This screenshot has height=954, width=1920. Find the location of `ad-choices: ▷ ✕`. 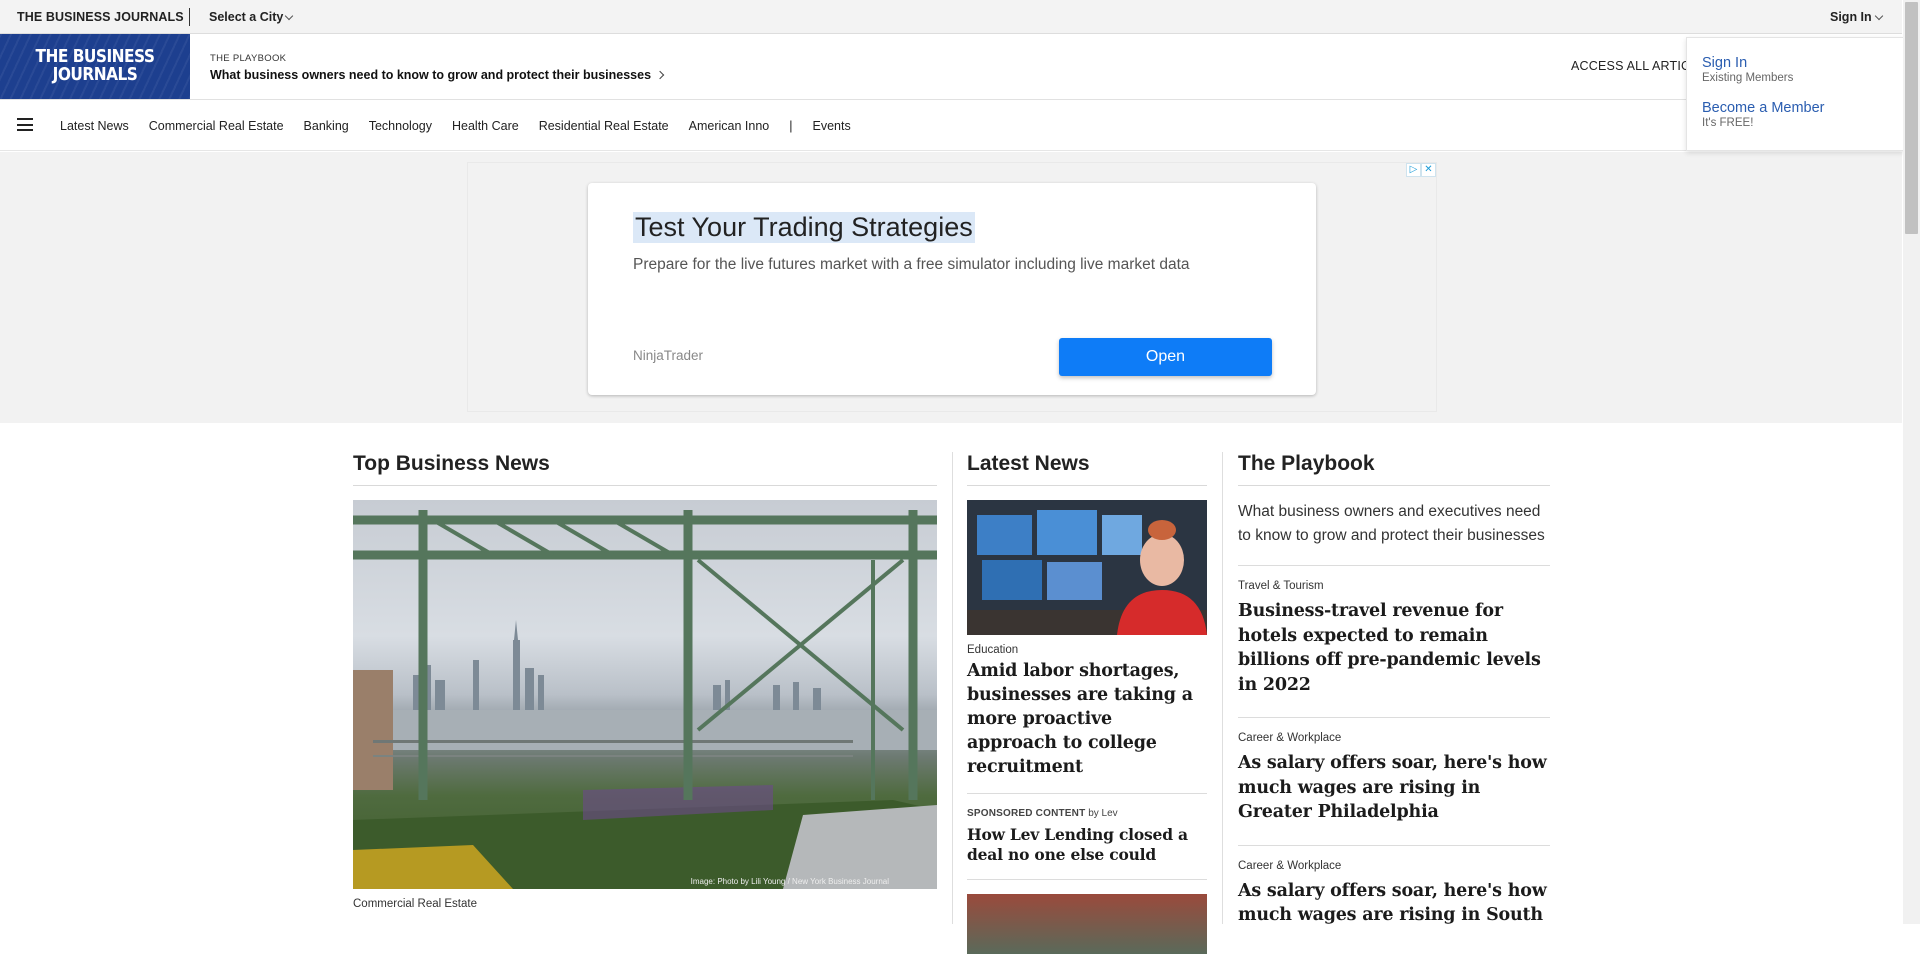

ad-choices: ▷ ✕ is located at coordinates (1421, 170).